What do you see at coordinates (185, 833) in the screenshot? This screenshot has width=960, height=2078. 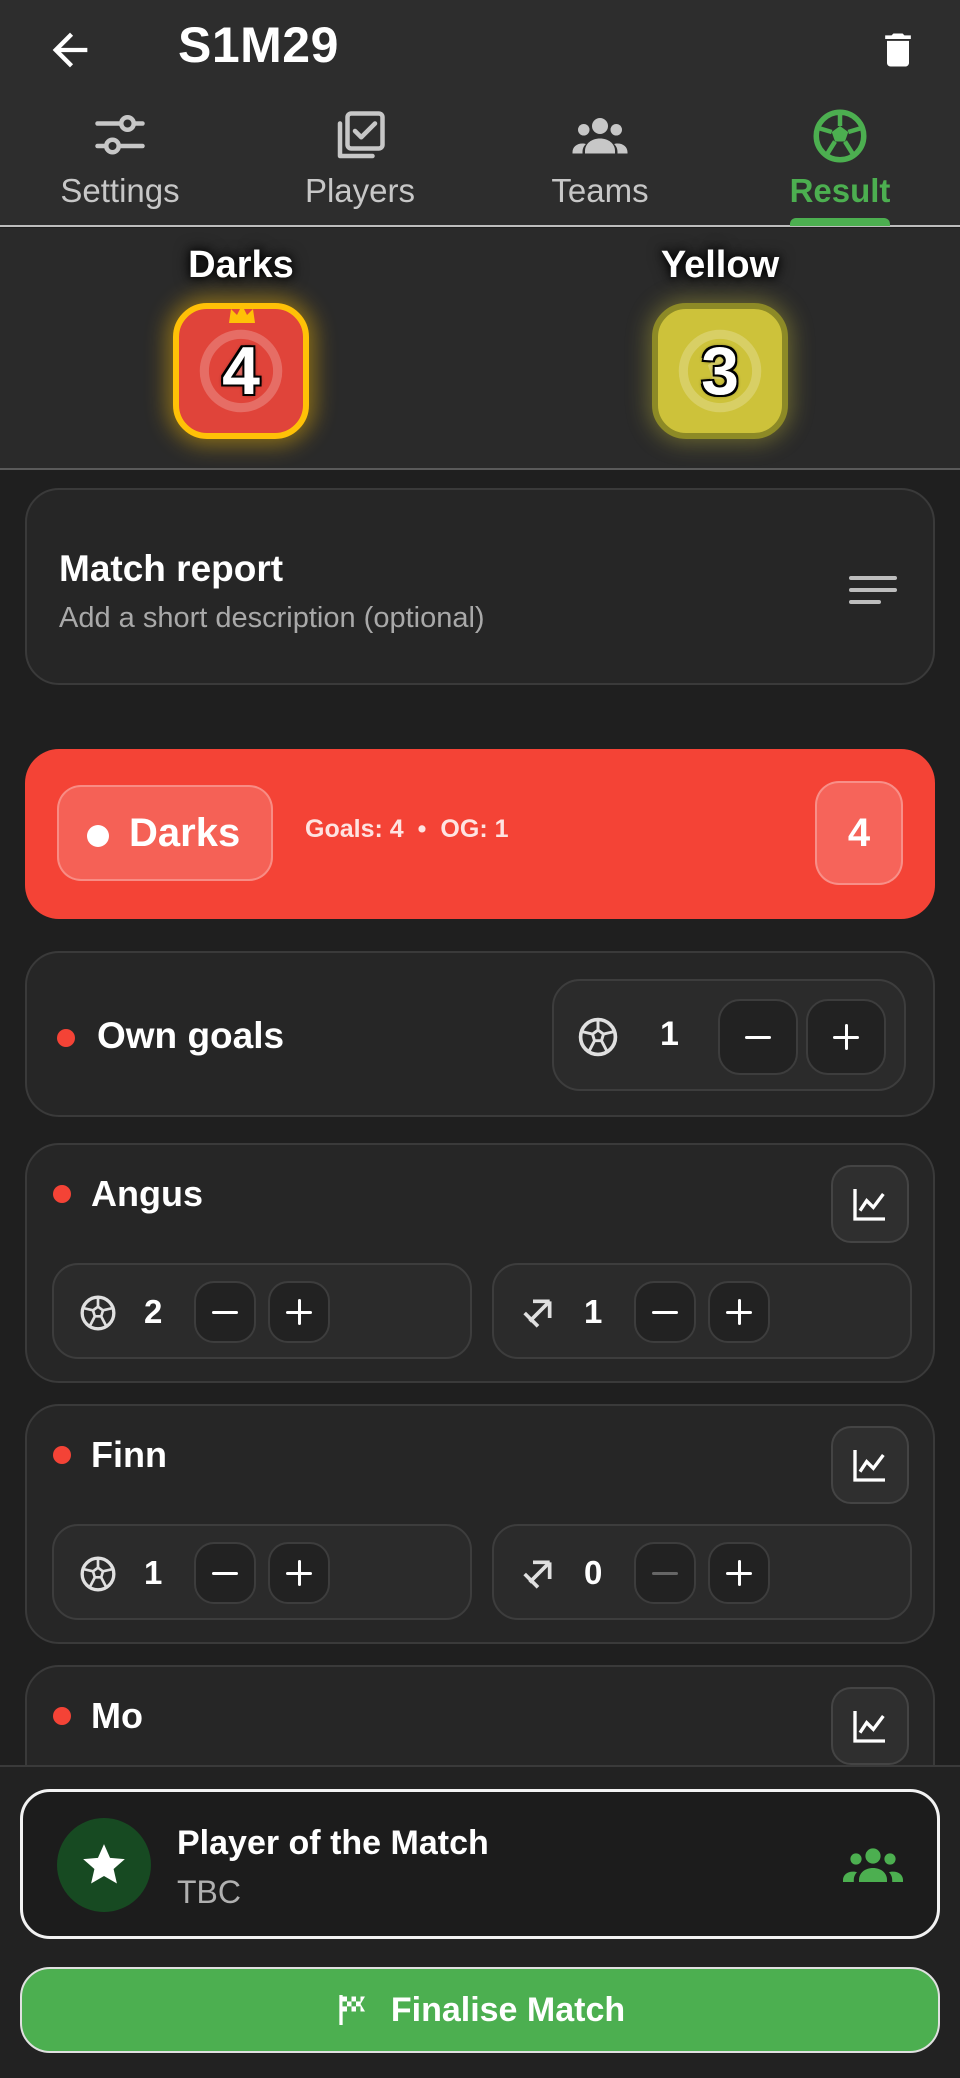 I see `team-name: Darks` at bounding box center [185, 833].